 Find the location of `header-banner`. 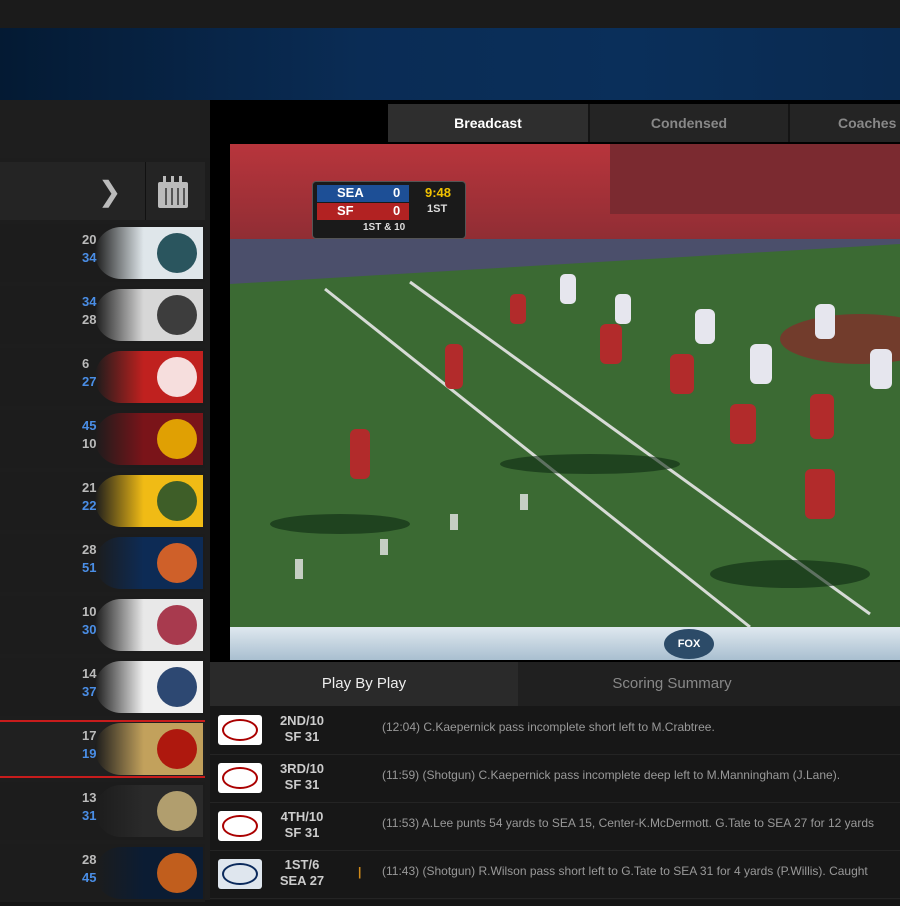

header-banner is located at coordinates (450, 64).